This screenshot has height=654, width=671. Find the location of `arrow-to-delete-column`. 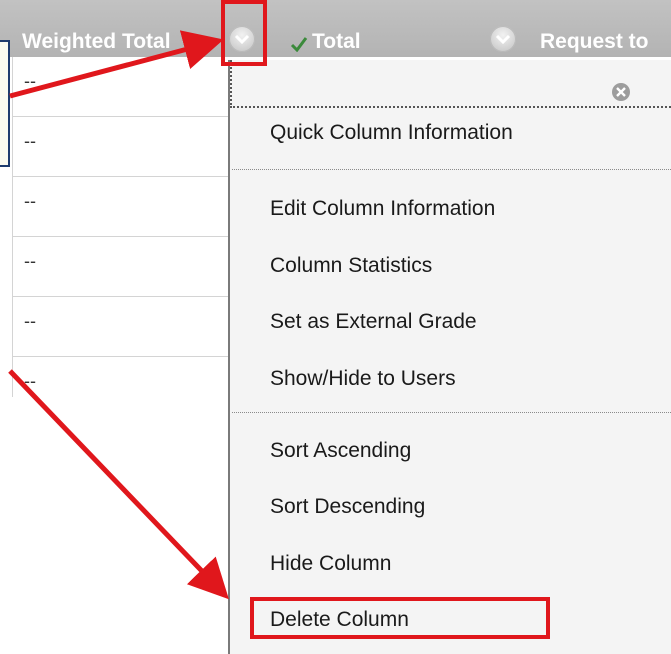

arrow-to-delete-column is located at coordinates (118, 484).